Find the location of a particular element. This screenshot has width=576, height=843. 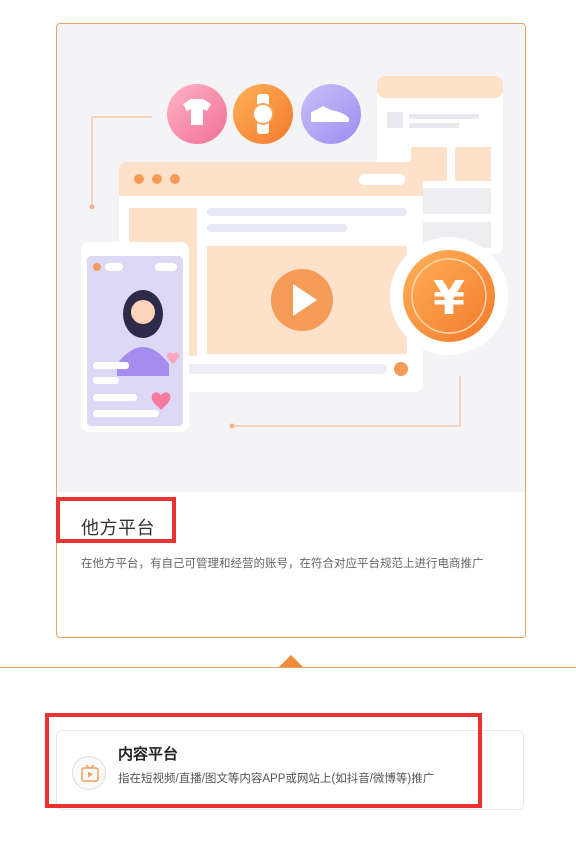

active-pointer-triangle is located at coordinates (291, 661).